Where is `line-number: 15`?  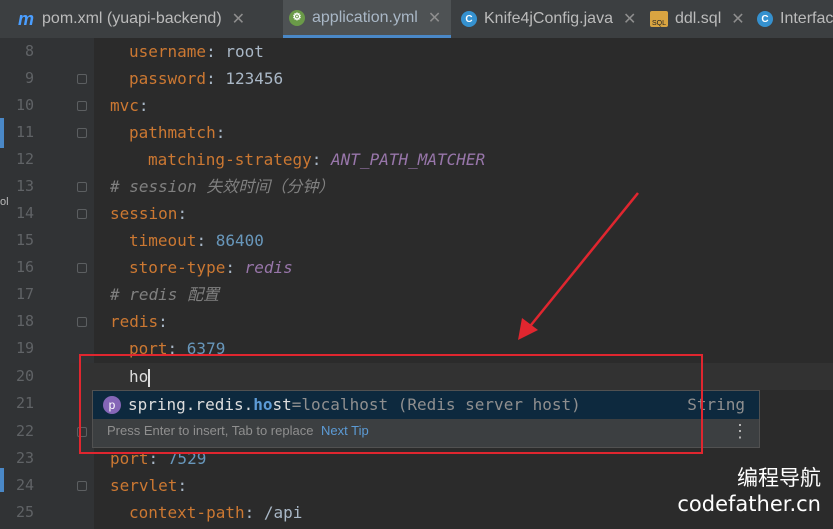
line-number: 15 is located at coordinates (24, 240).